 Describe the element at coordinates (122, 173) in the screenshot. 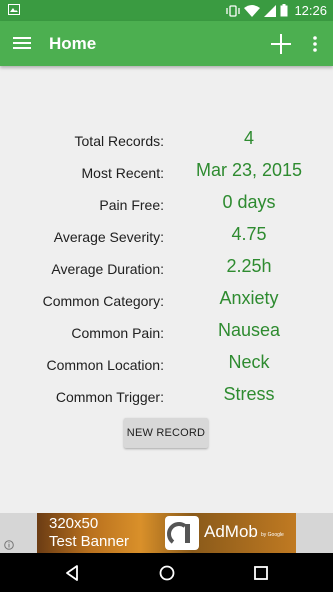

I see `stat-label: Most Recent:` at that location.